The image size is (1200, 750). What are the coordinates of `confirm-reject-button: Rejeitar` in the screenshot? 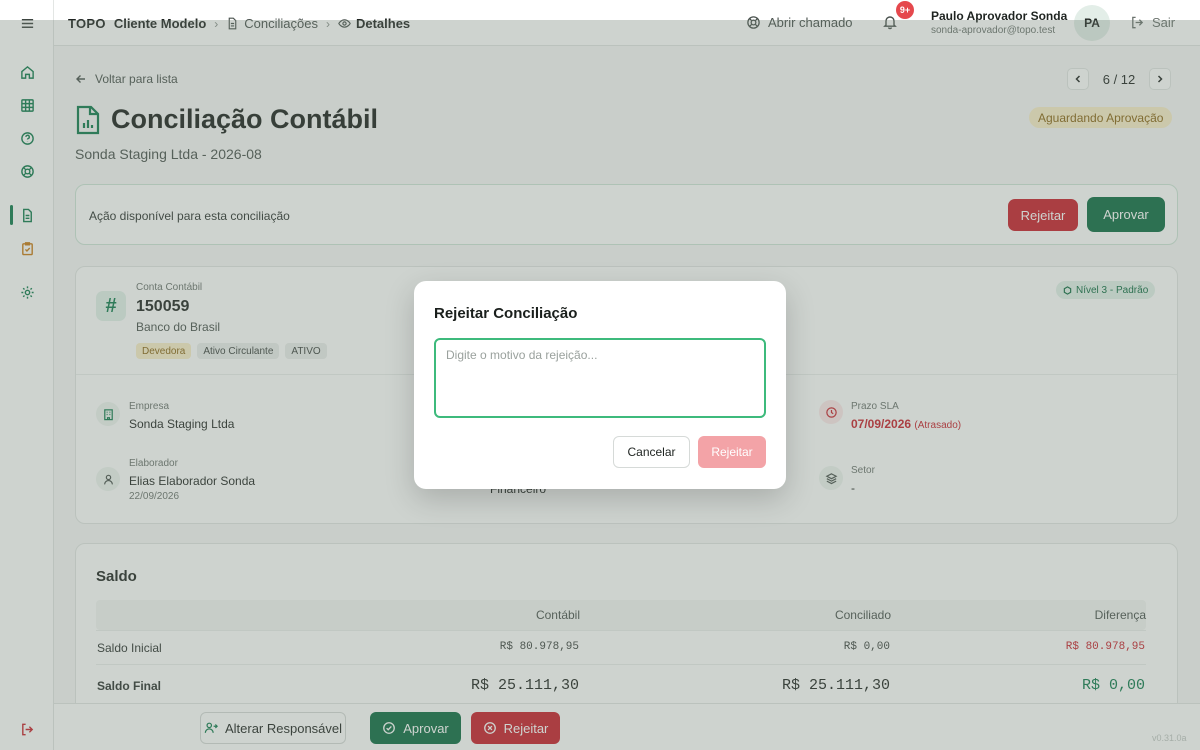 It's located at (732, 452).